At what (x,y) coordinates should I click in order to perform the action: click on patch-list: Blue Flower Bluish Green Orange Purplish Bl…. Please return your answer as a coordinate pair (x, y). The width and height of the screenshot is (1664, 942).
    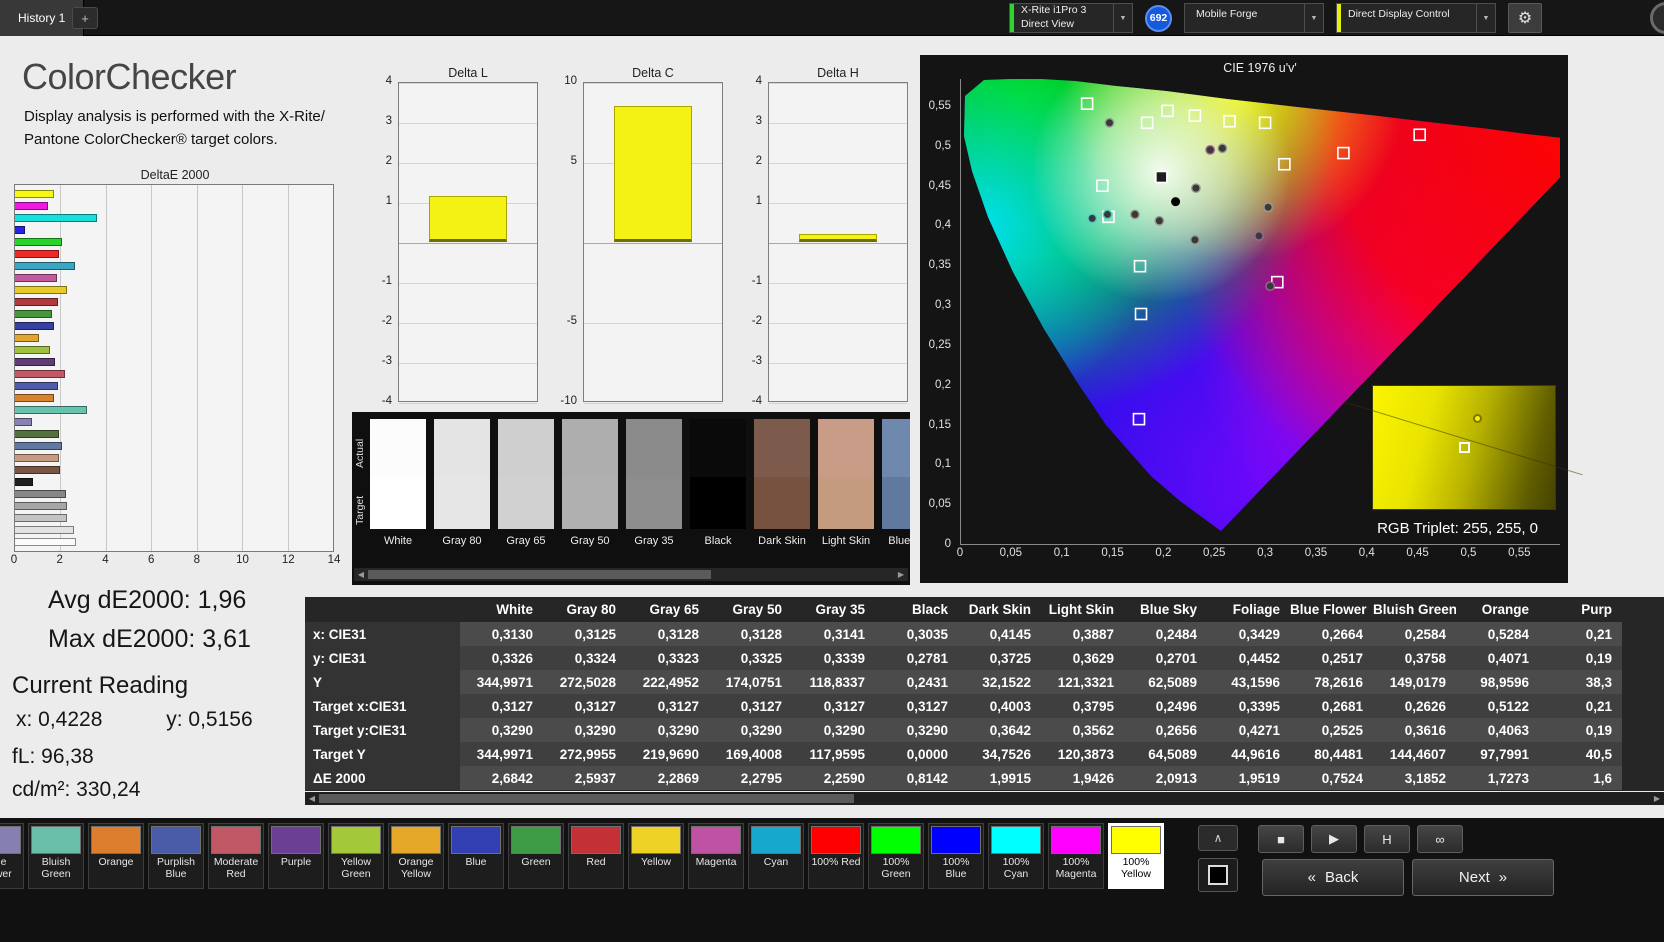
    Looking at the image, I should click on (598, 856).